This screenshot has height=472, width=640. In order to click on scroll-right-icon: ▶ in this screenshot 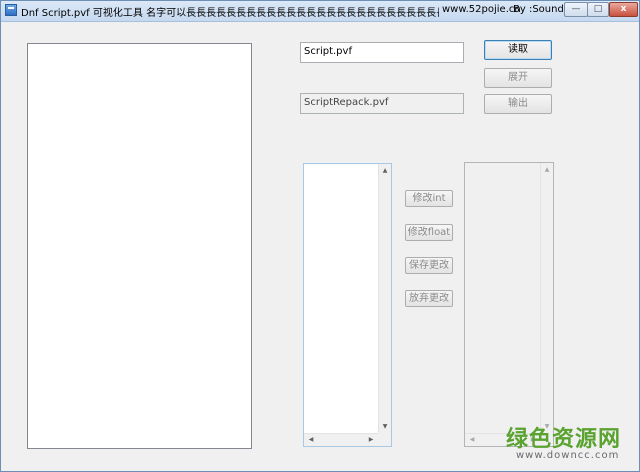, I will do `click(371, 440)`.